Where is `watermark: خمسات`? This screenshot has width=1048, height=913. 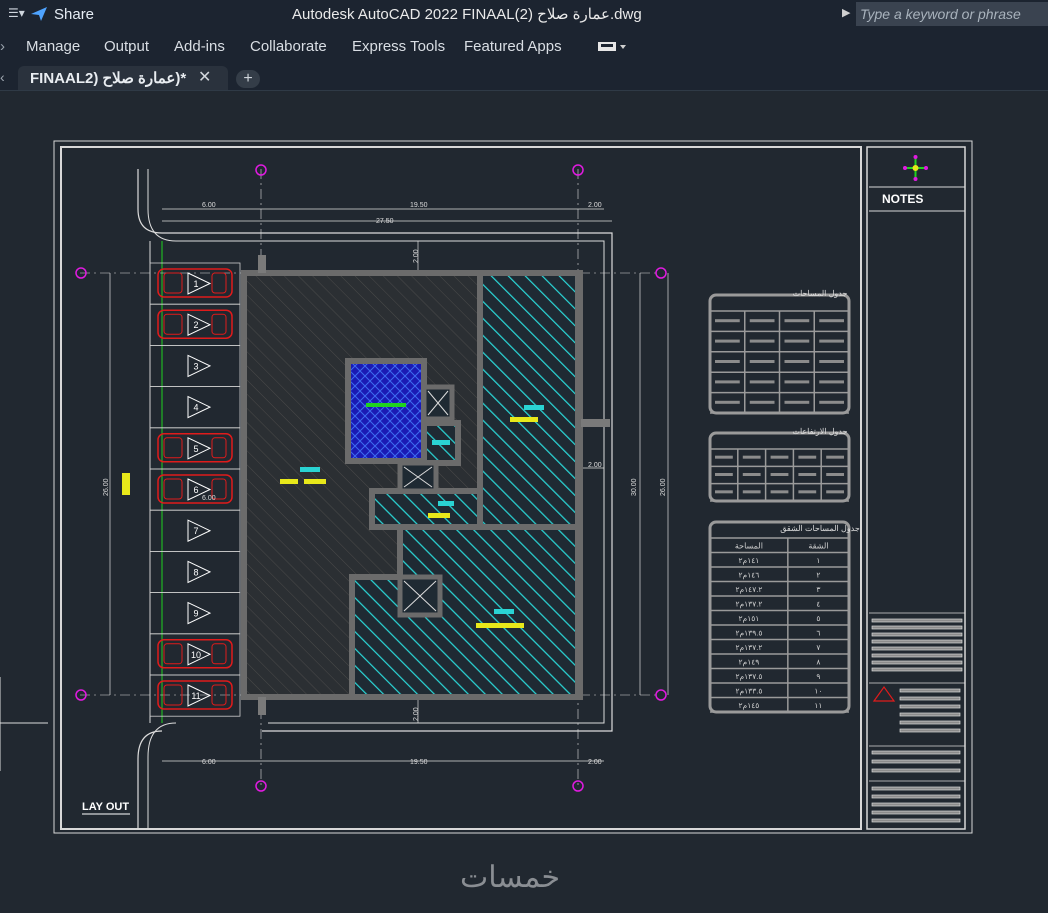
watermark: خمسات is located at coordinates (510, 877).